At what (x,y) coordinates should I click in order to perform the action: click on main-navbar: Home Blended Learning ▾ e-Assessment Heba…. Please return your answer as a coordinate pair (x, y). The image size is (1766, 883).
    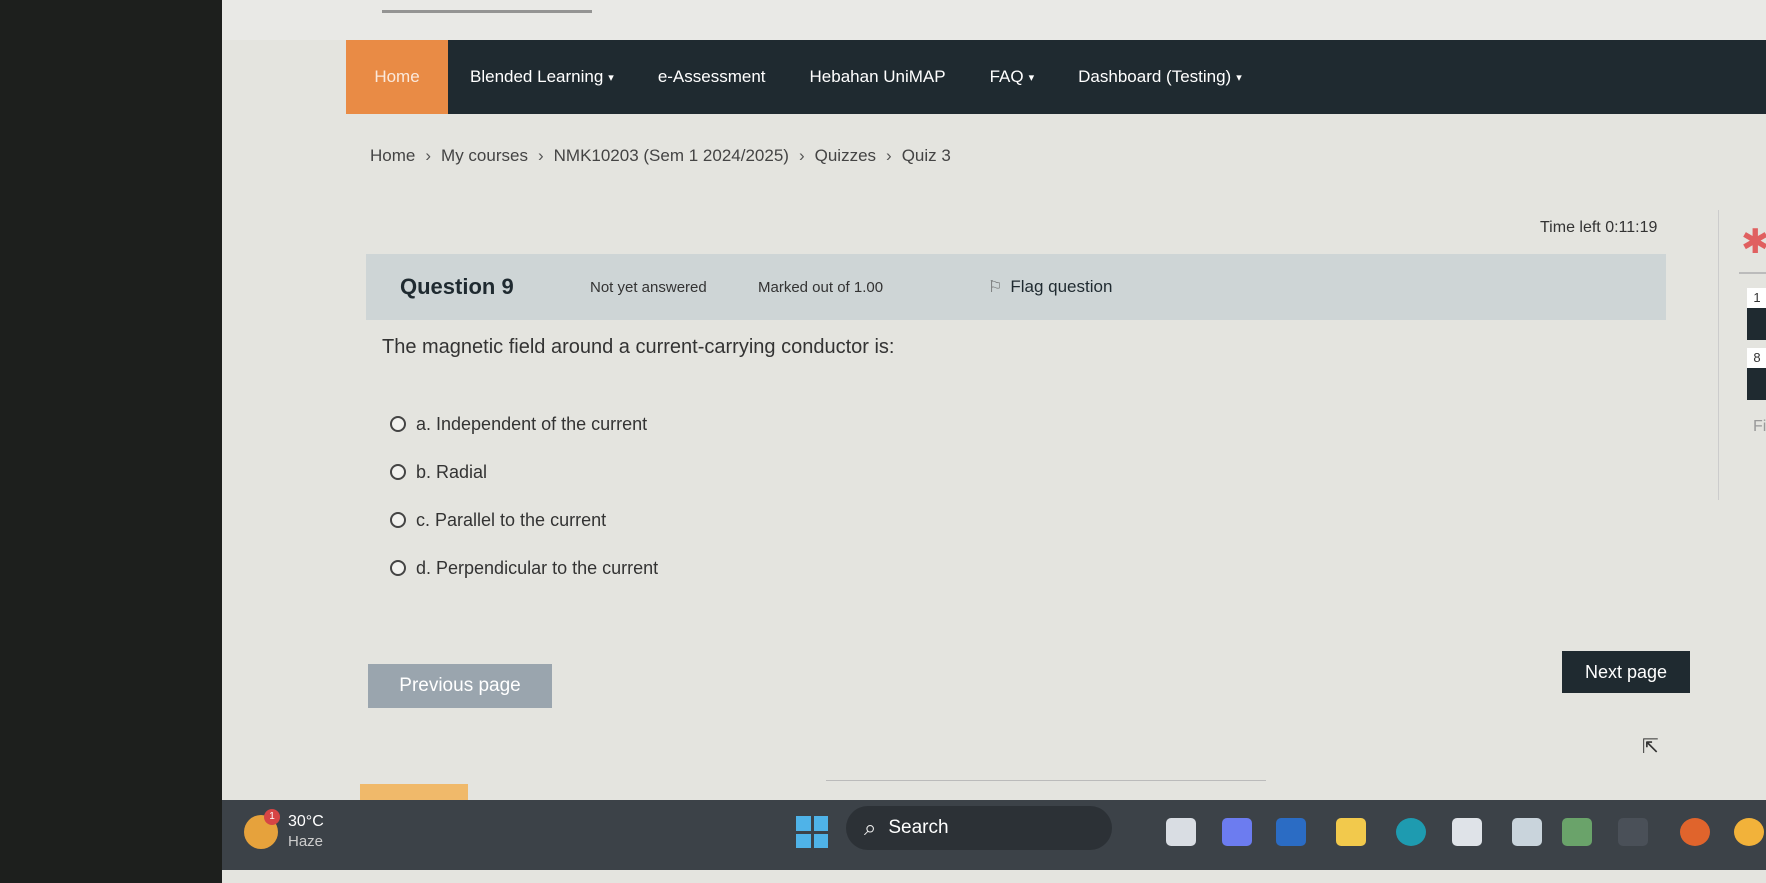
    Looking at the image, I should click on (1056, 77).